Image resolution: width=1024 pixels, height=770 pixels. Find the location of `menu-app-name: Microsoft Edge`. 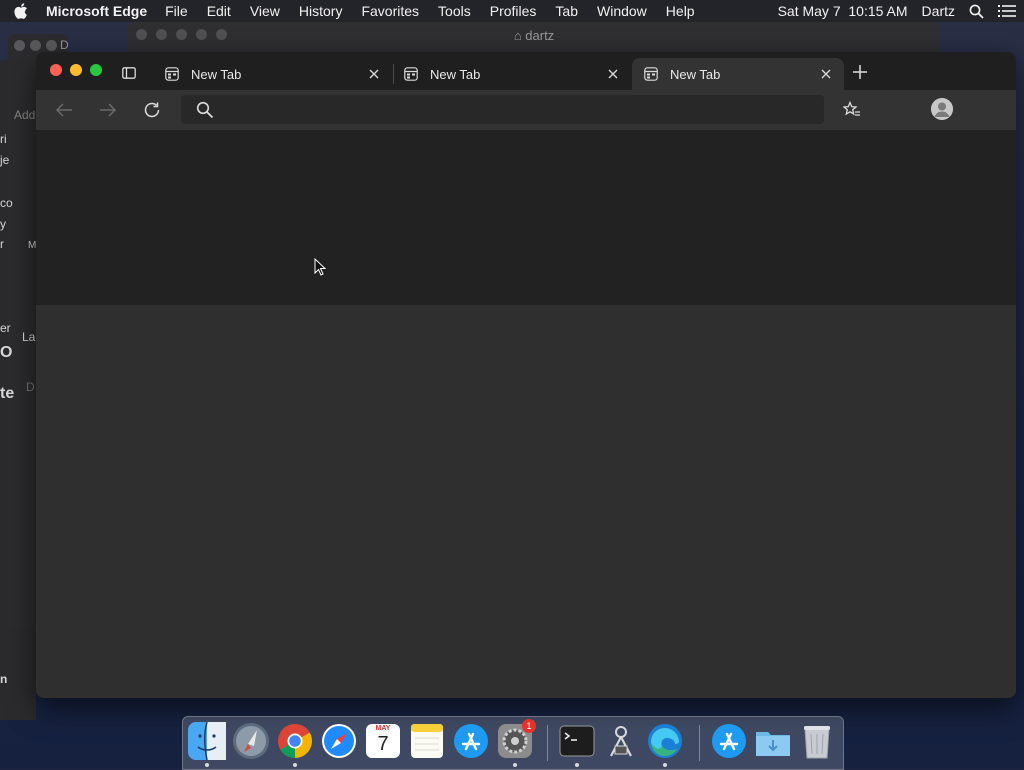

menu-app-name: Microsoft Edge is located at coordinates (96, 11).